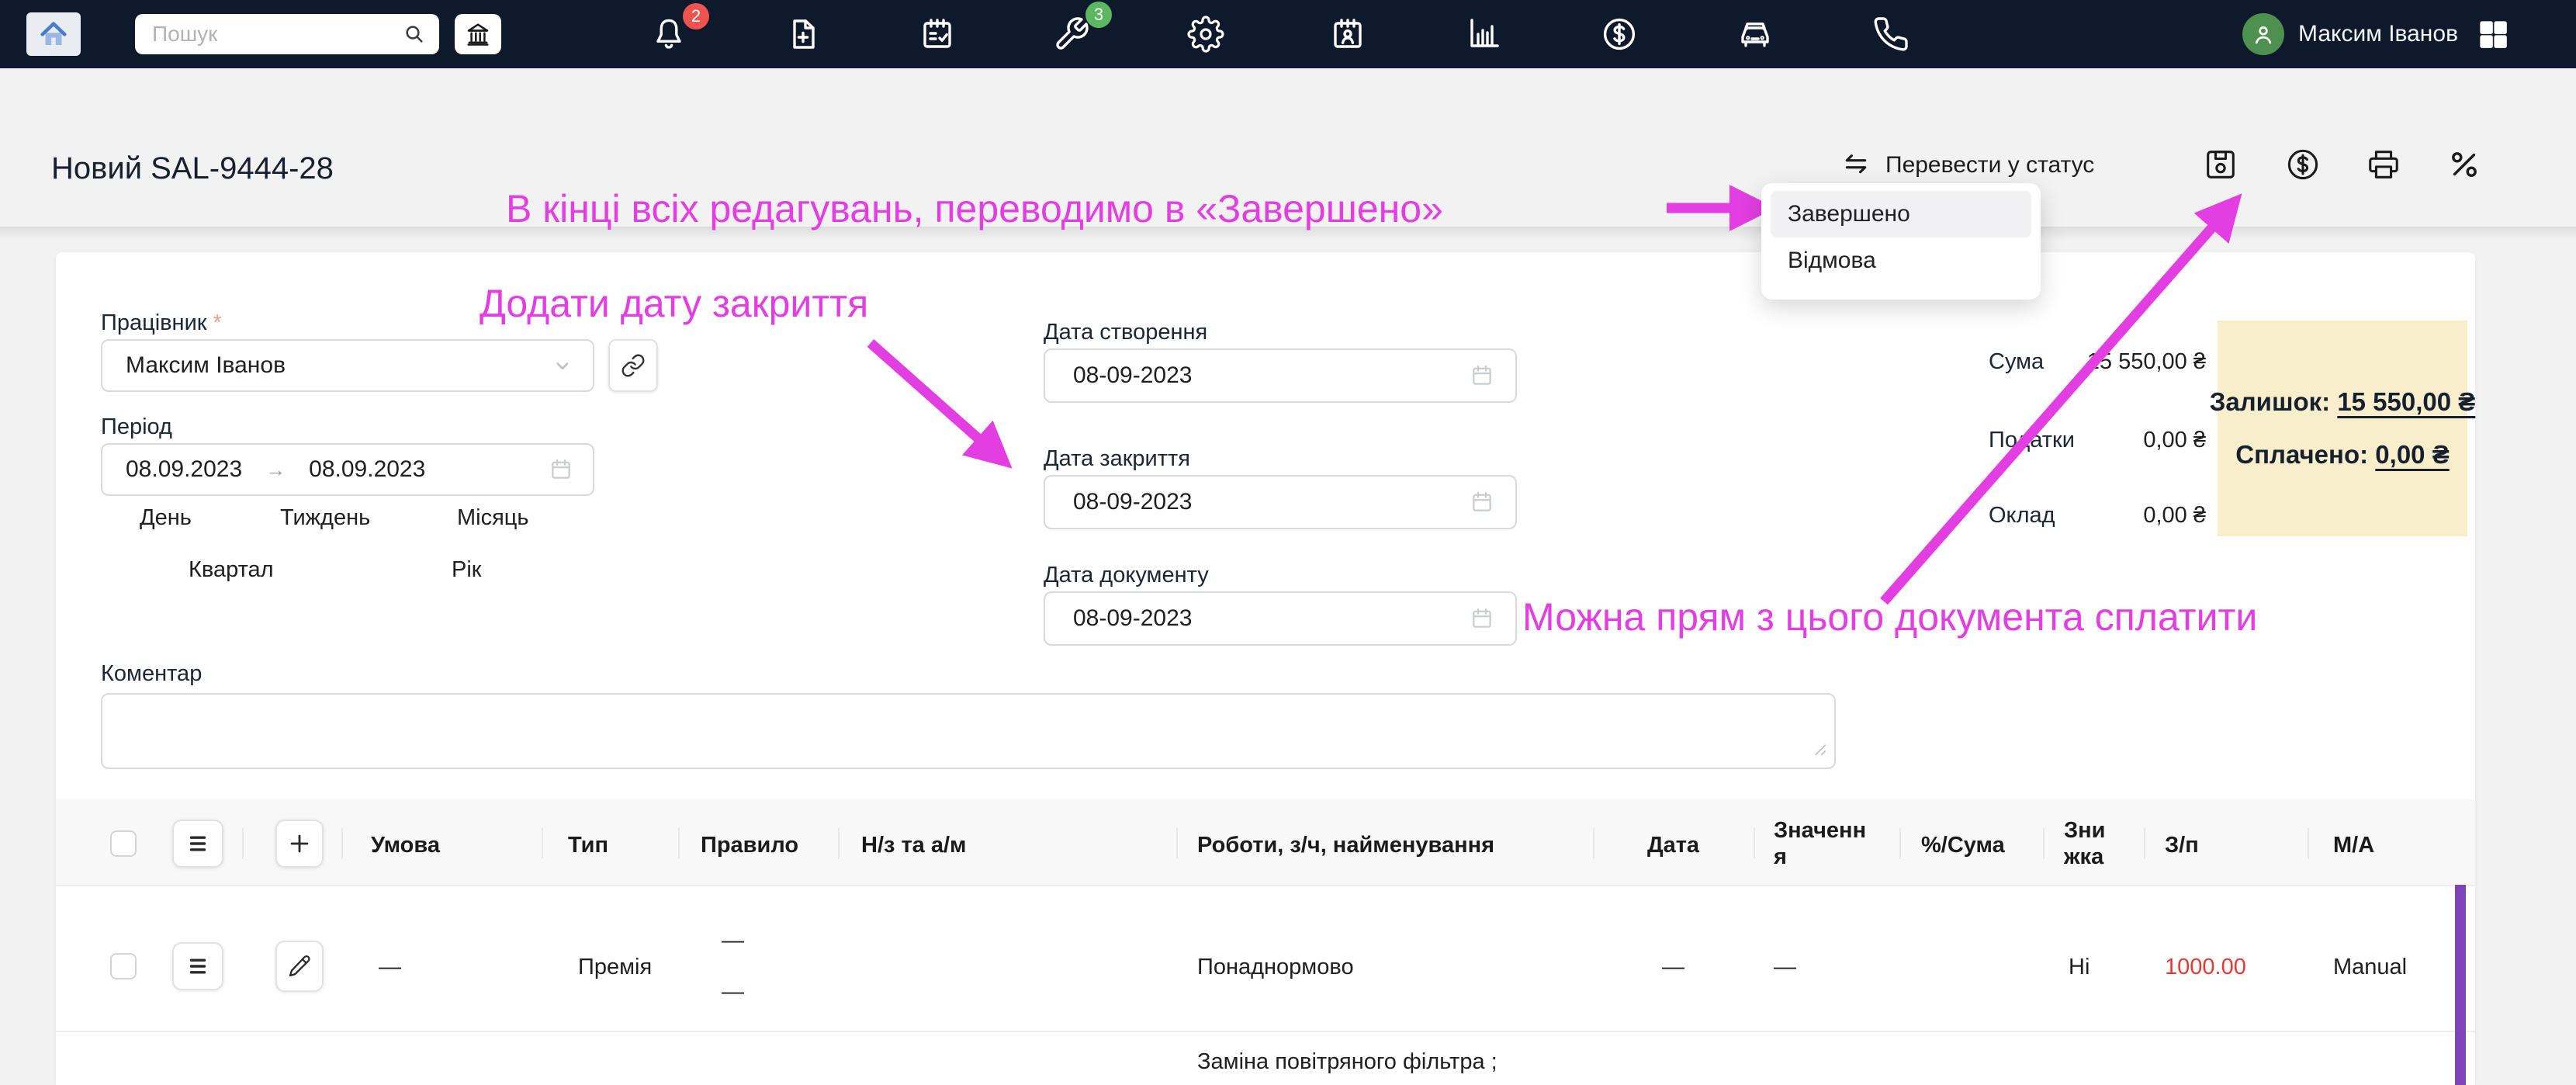  I want to click on save-icon, so click(2221, 165).